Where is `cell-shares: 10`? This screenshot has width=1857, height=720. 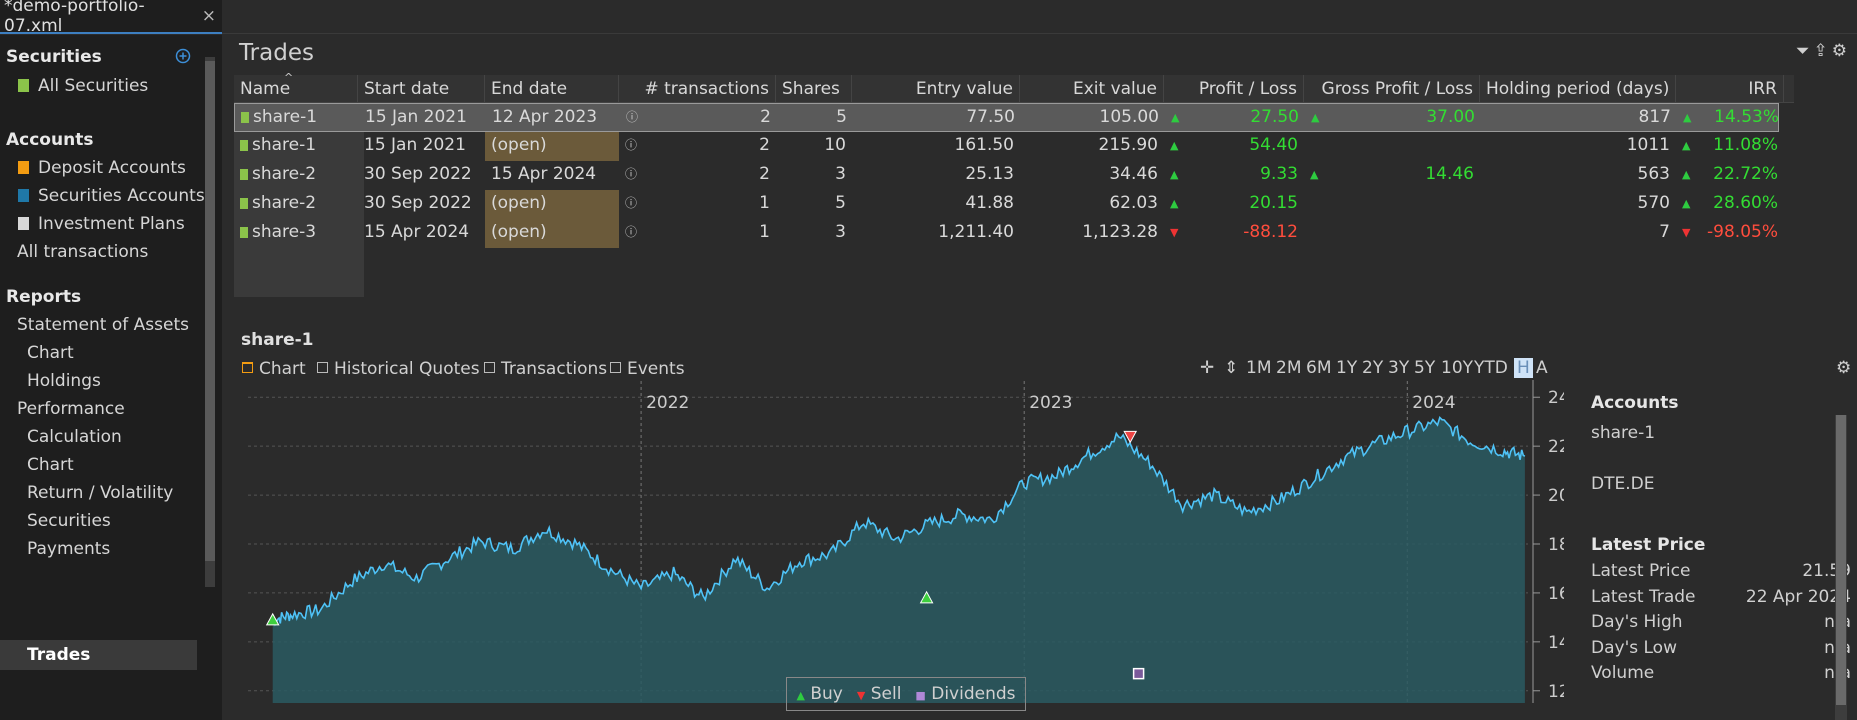 cell-shares: 10 is located at coordinates (835, 145).